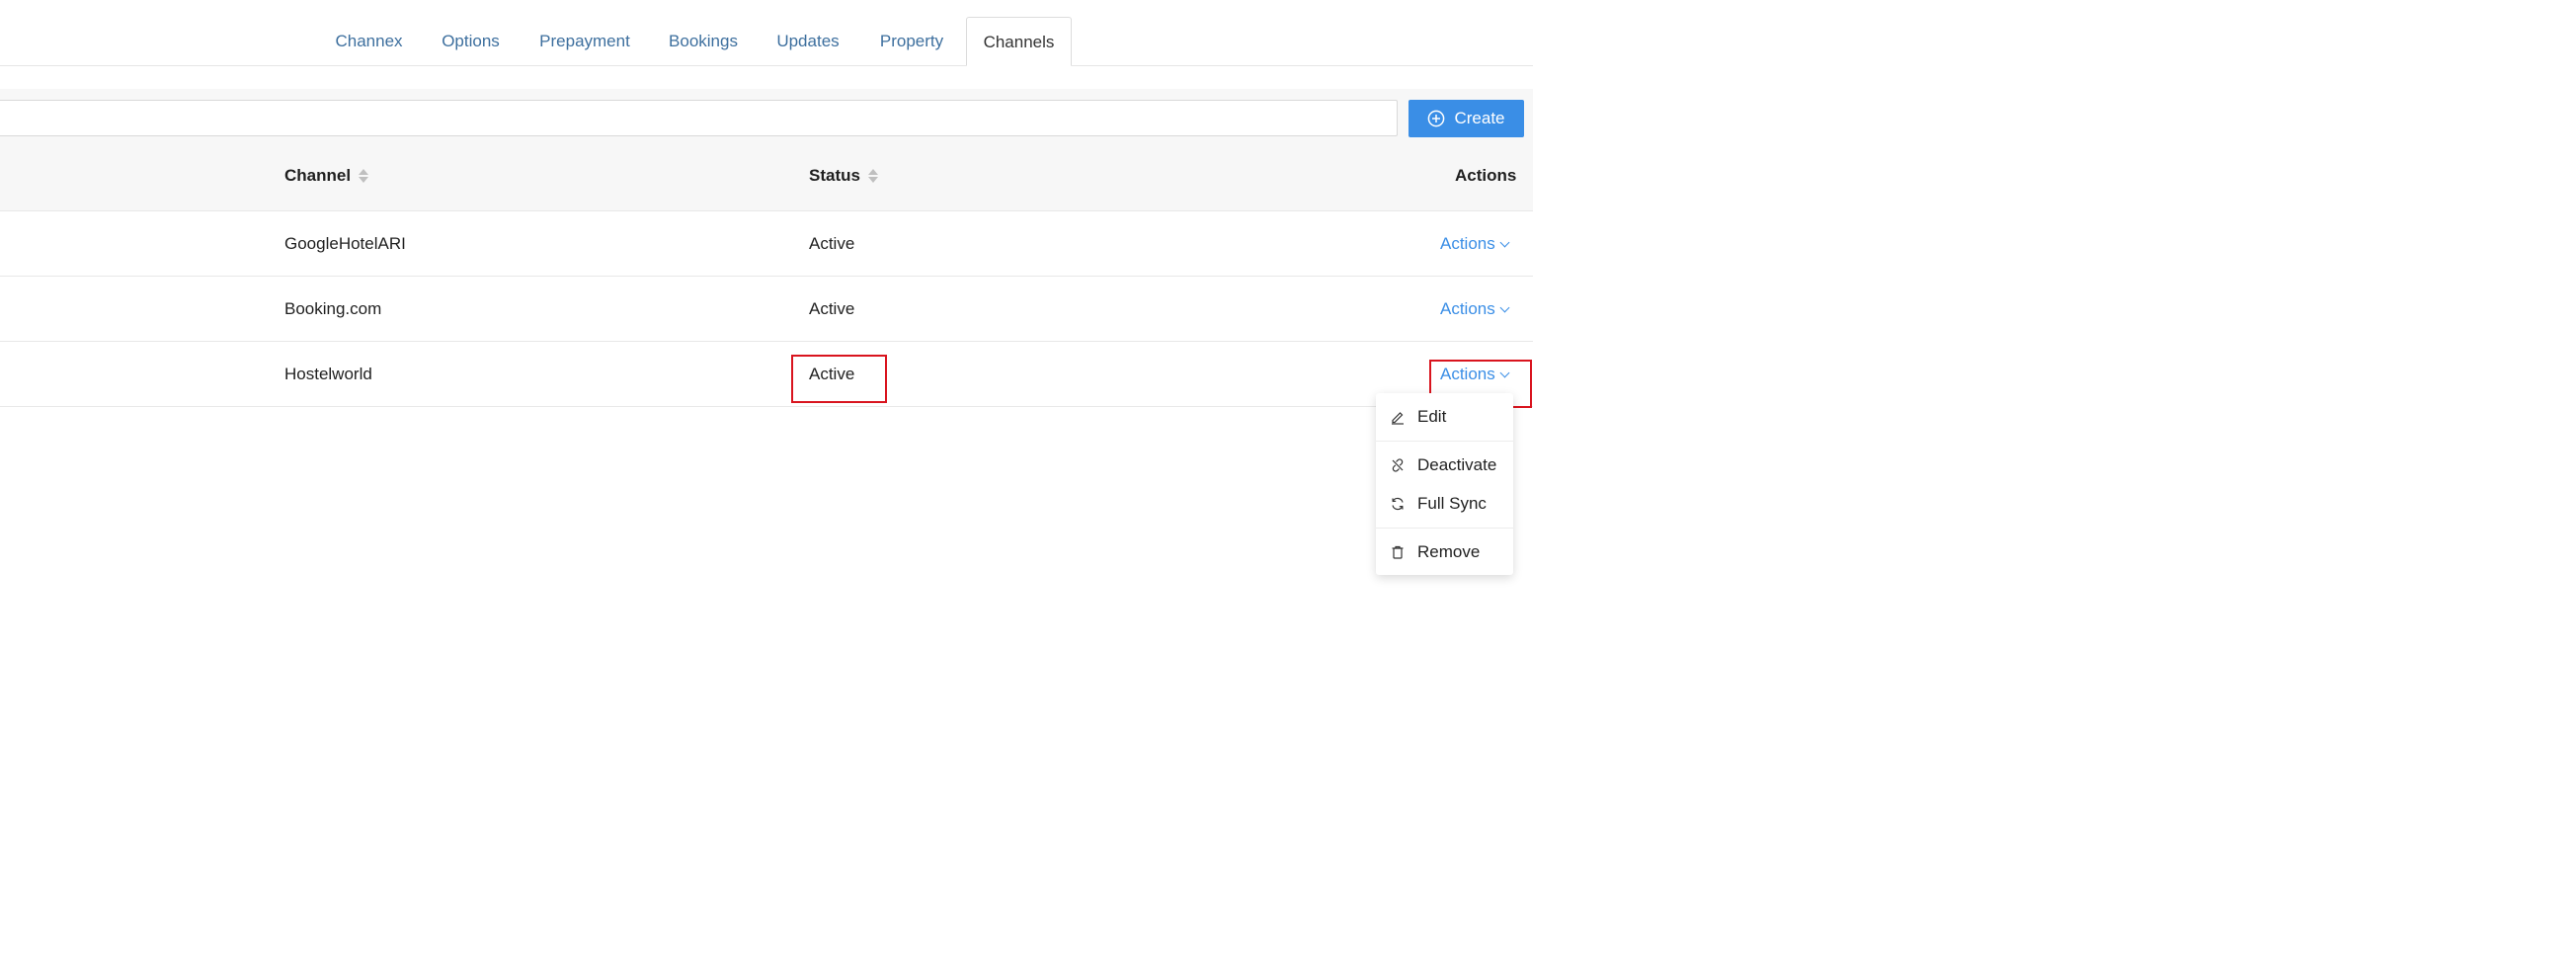  Describe the element at coordinates (333, 308) in the screenshot. I see `channel-cell: Booking.com` at that location.